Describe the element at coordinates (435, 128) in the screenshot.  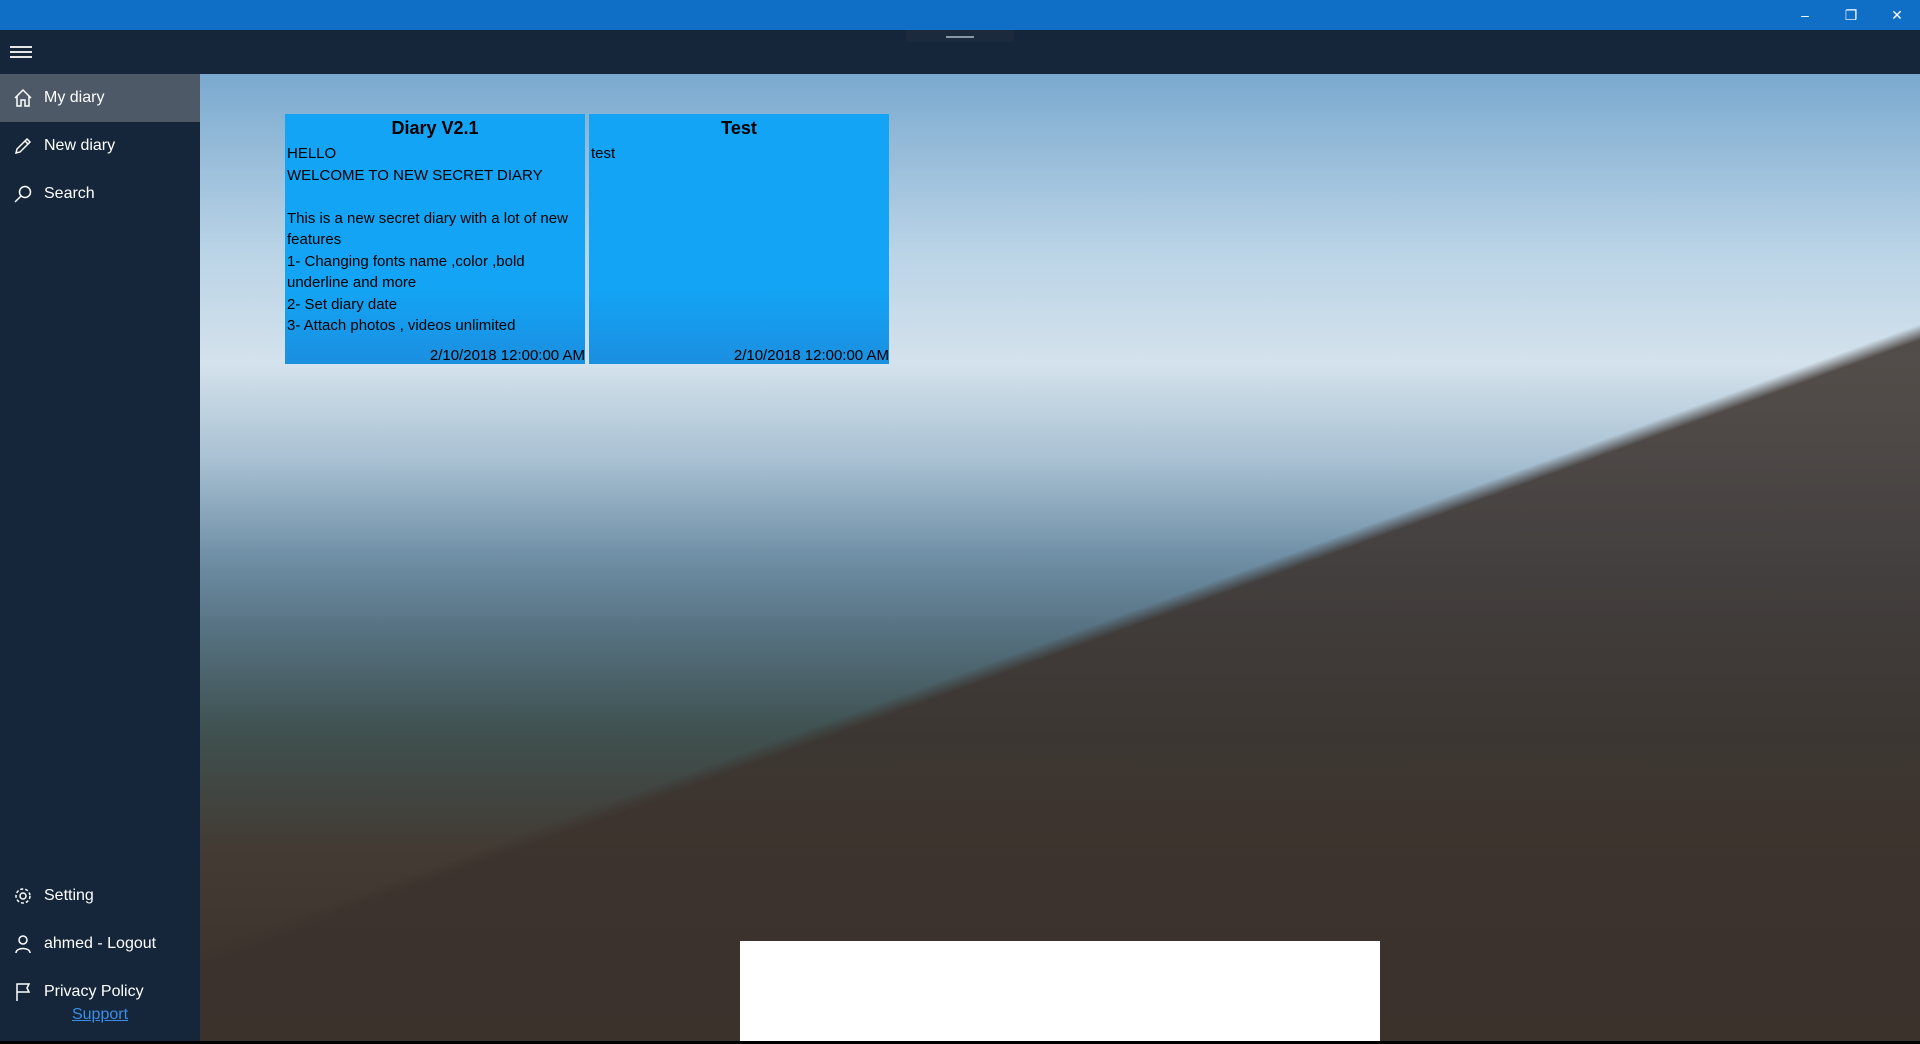
I see `diary-title: Diary V2.1` at that location.